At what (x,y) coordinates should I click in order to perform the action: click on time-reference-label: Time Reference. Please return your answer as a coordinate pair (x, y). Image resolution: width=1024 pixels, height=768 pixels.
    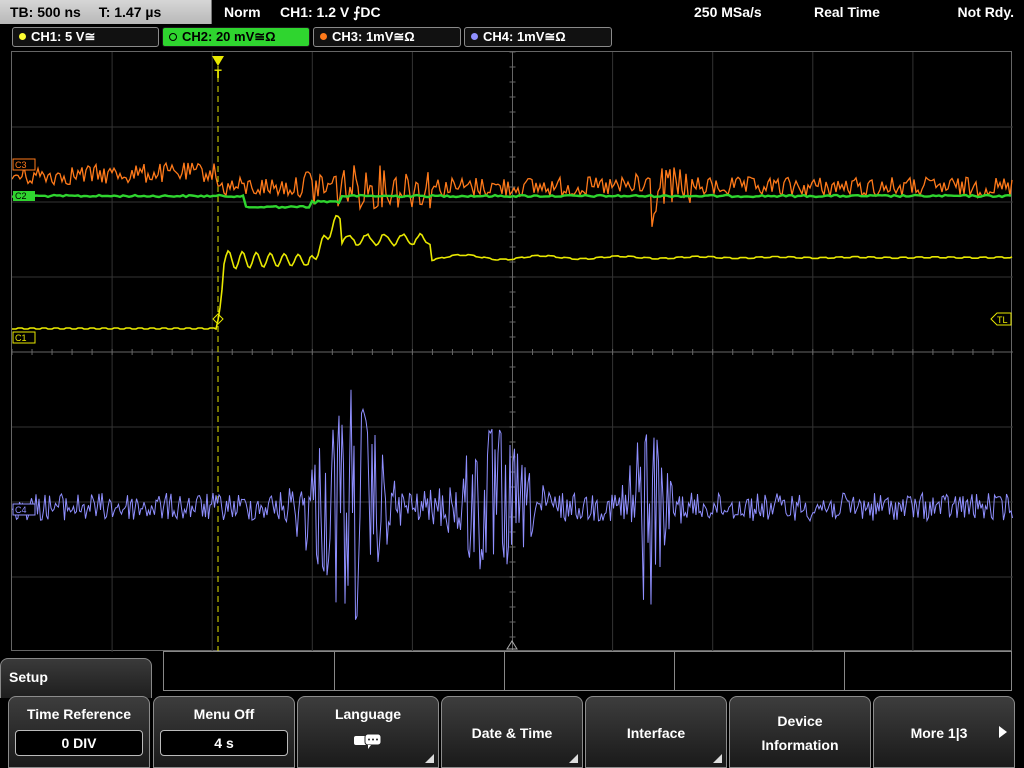
    Looking at the image, I should click on (78, 714).